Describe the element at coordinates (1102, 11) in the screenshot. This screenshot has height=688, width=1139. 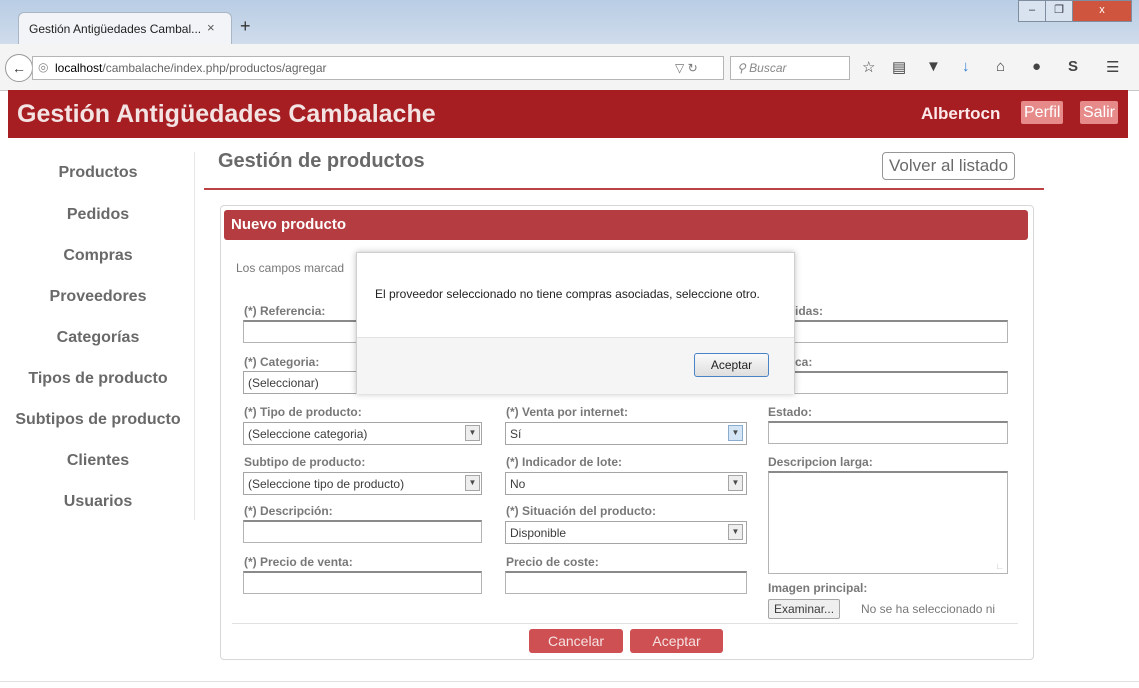
I see `close-window-button: x` at that location.